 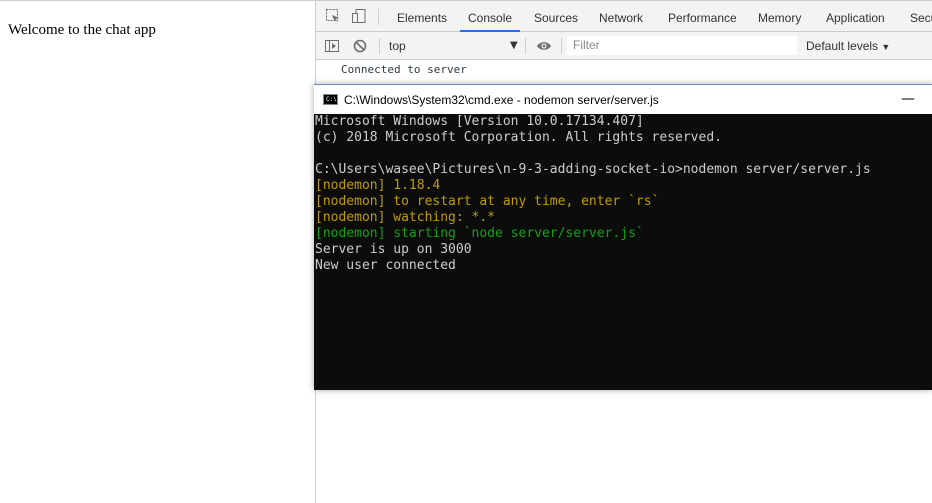 I want to click on tab-sources: Sources, so click(x=556, y=16).